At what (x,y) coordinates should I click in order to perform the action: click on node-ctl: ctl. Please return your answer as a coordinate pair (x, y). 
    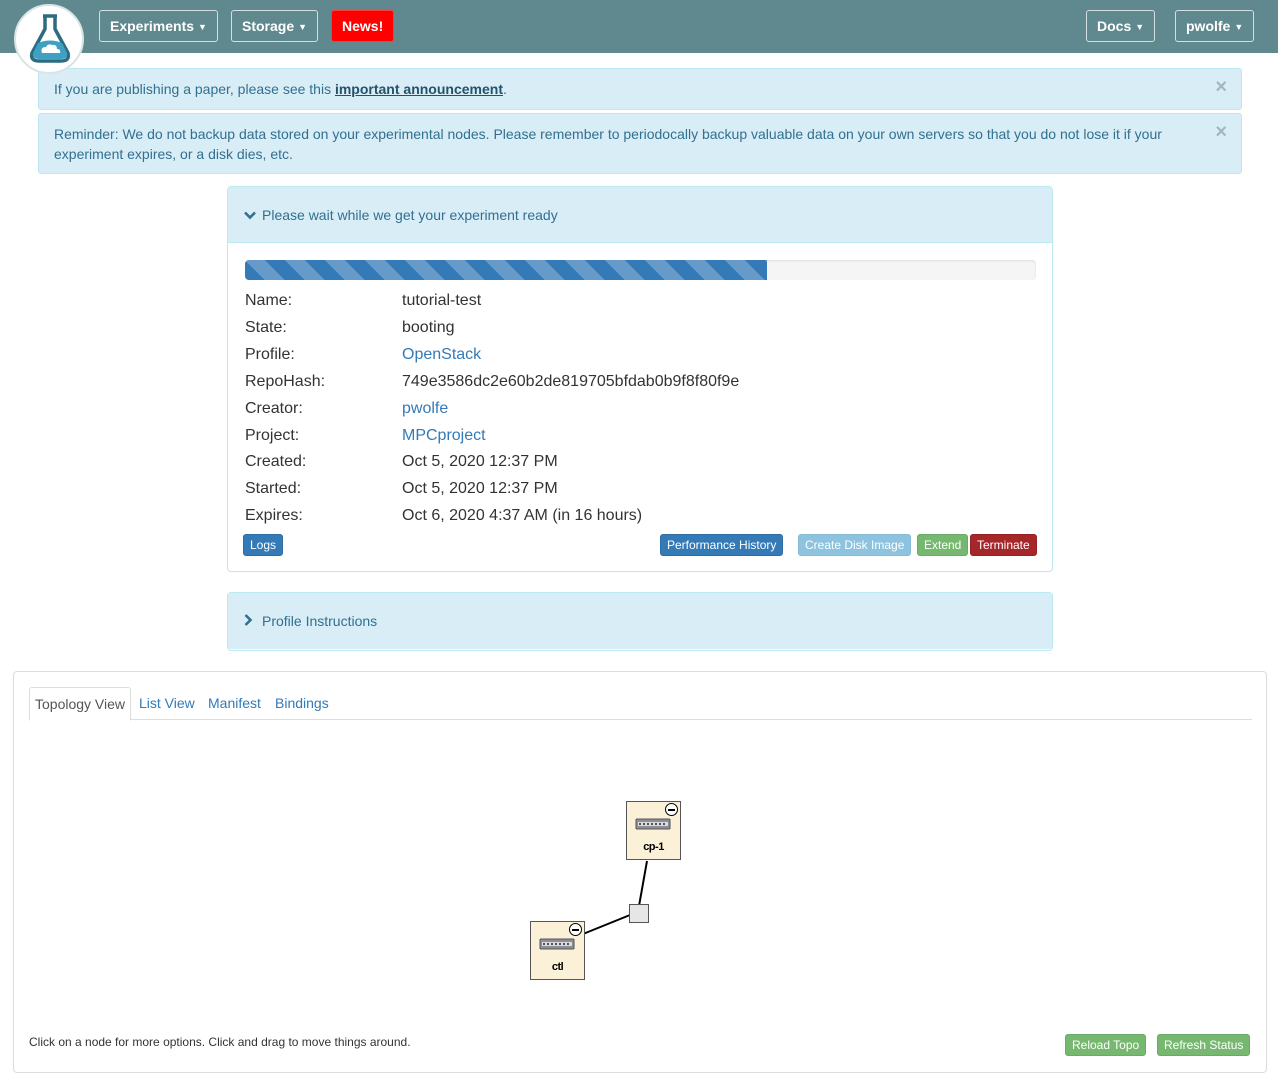
    Looking at the image, I should click on (557, 950).